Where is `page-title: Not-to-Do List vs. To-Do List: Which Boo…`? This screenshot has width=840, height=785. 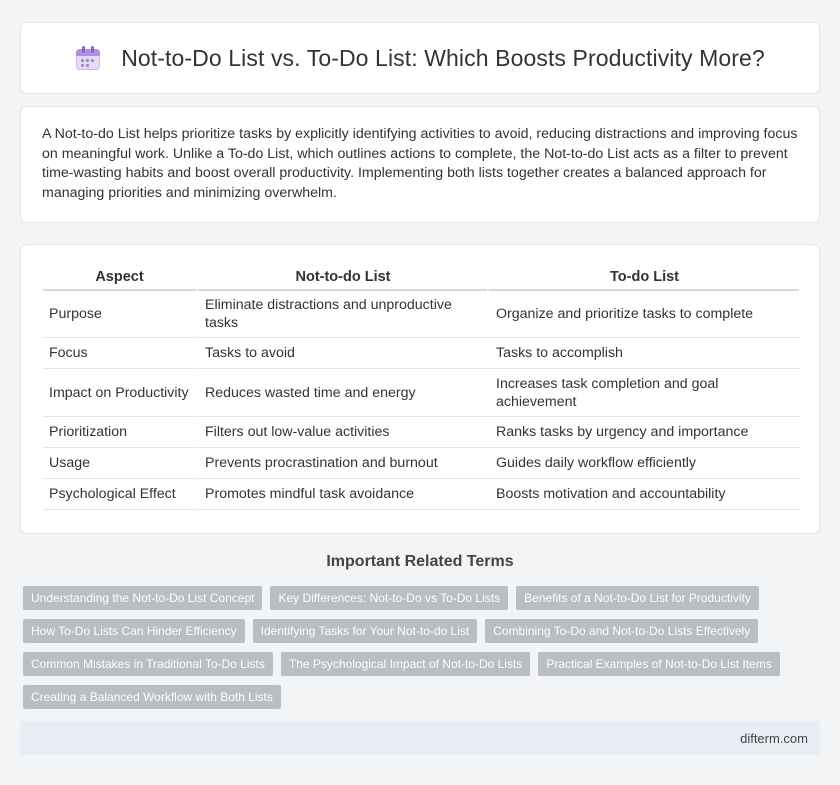
page-title: Not-to-Do List vs. To-Do List: Which Boo… is located at coordinates (443, 57).